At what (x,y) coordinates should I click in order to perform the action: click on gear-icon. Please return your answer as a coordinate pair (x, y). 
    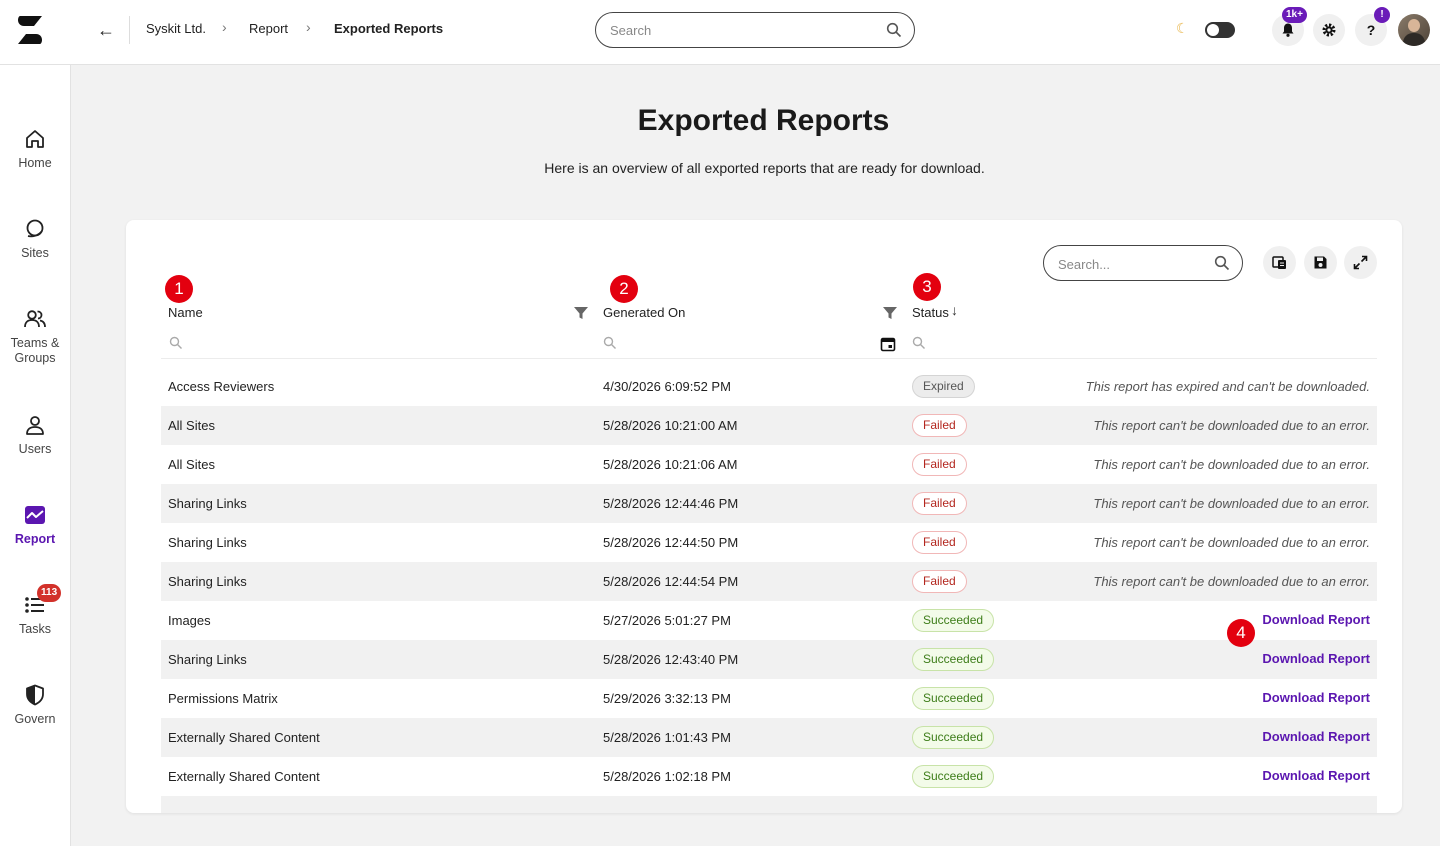
    Looking at the image, I should click on (1329, 30).